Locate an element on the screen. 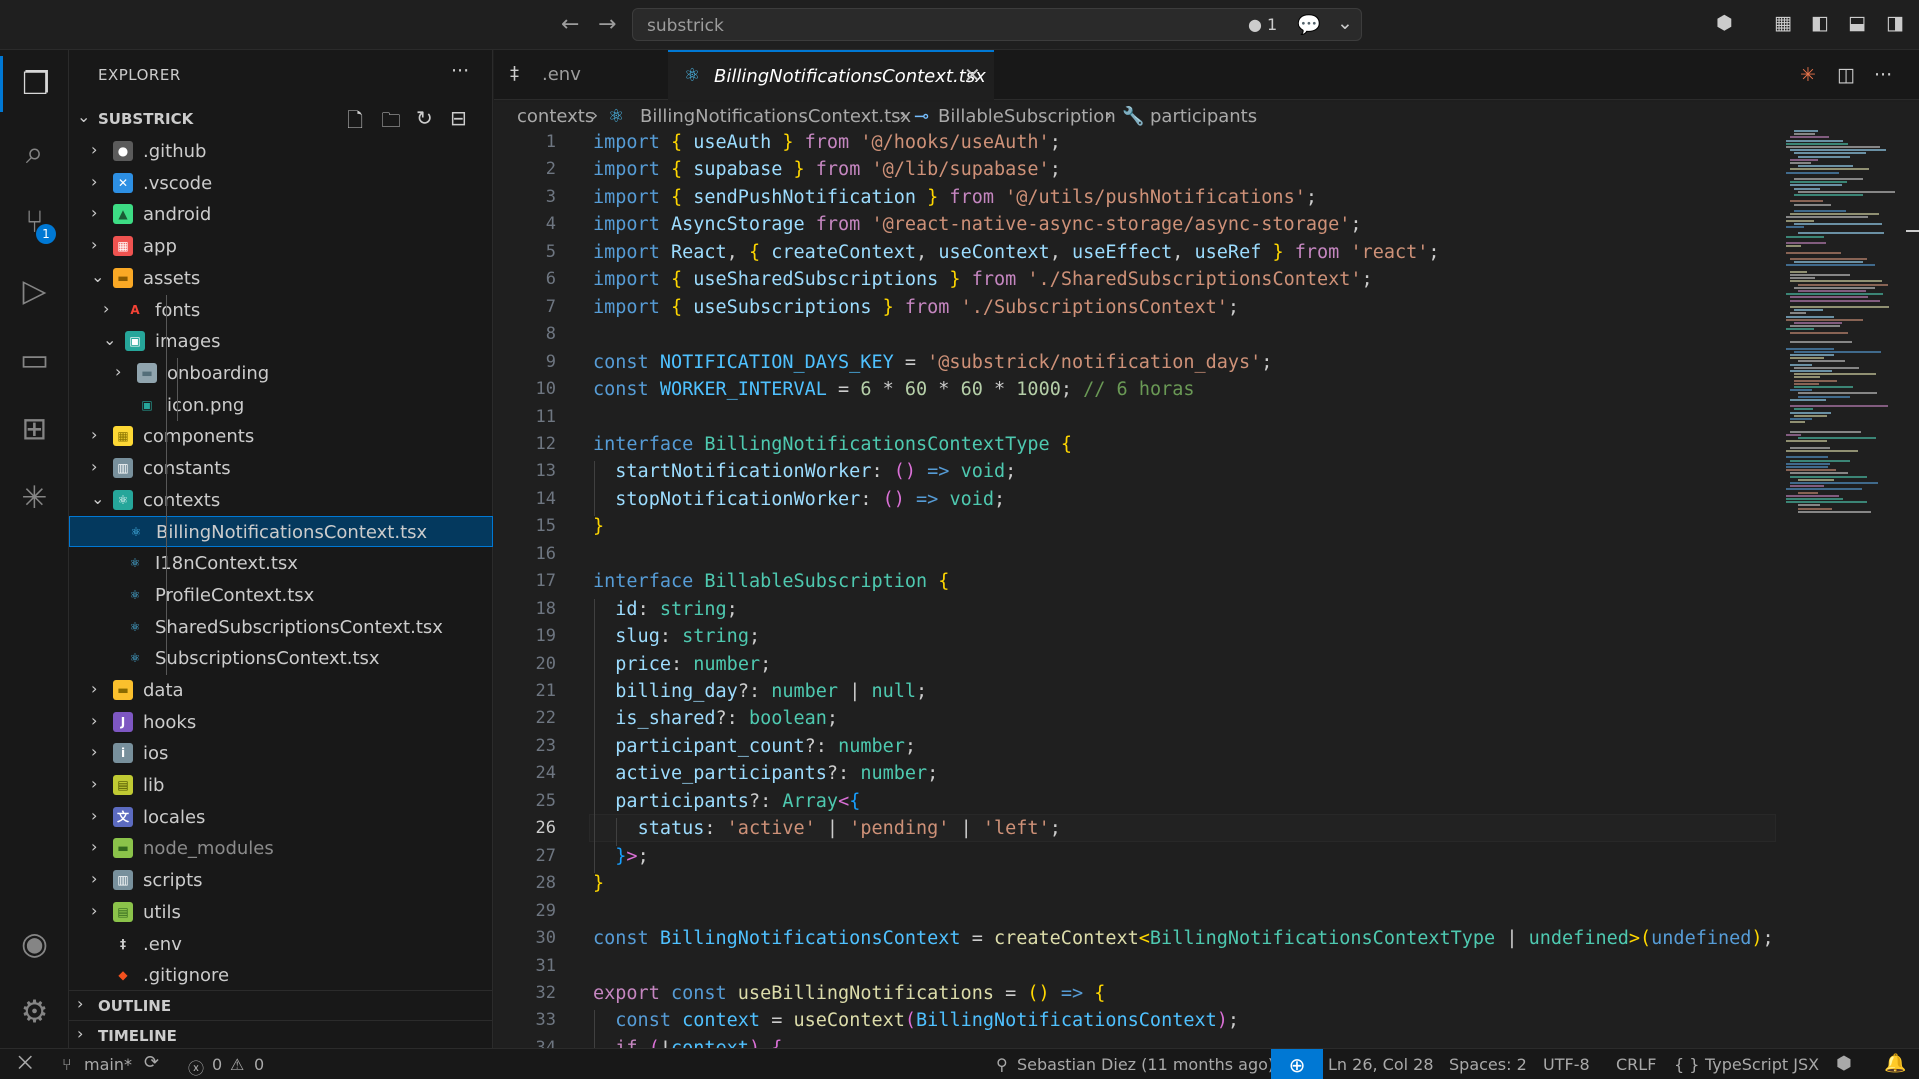  chat-icon: 💬 is located at coordinates (1309, 24).